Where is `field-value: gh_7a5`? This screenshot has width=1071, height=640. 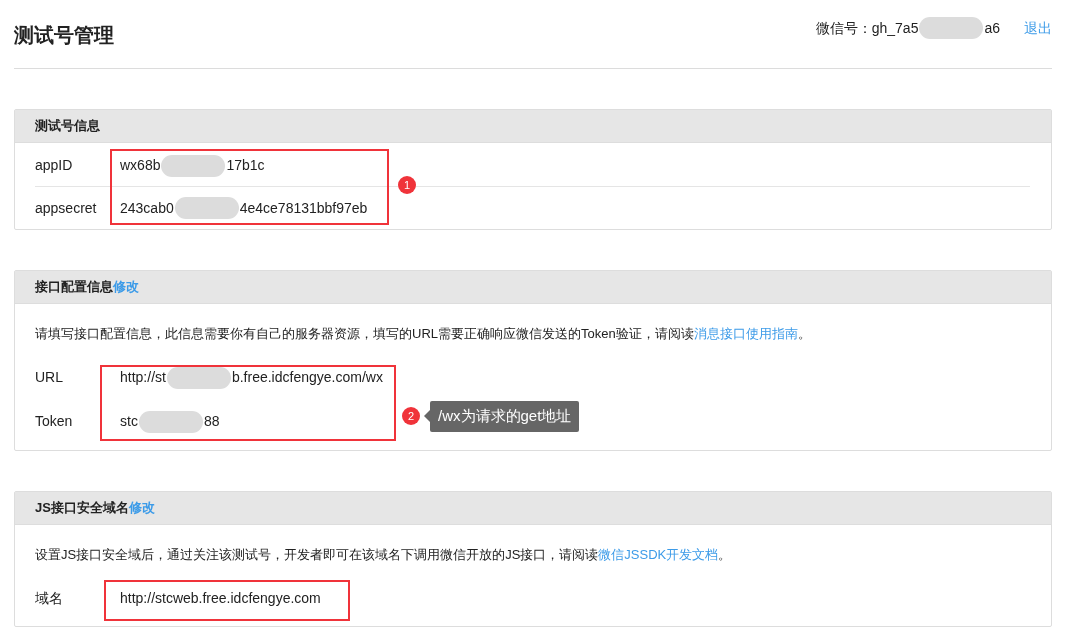
field-value: gh_7a5 is located at coordinates (895, 28).